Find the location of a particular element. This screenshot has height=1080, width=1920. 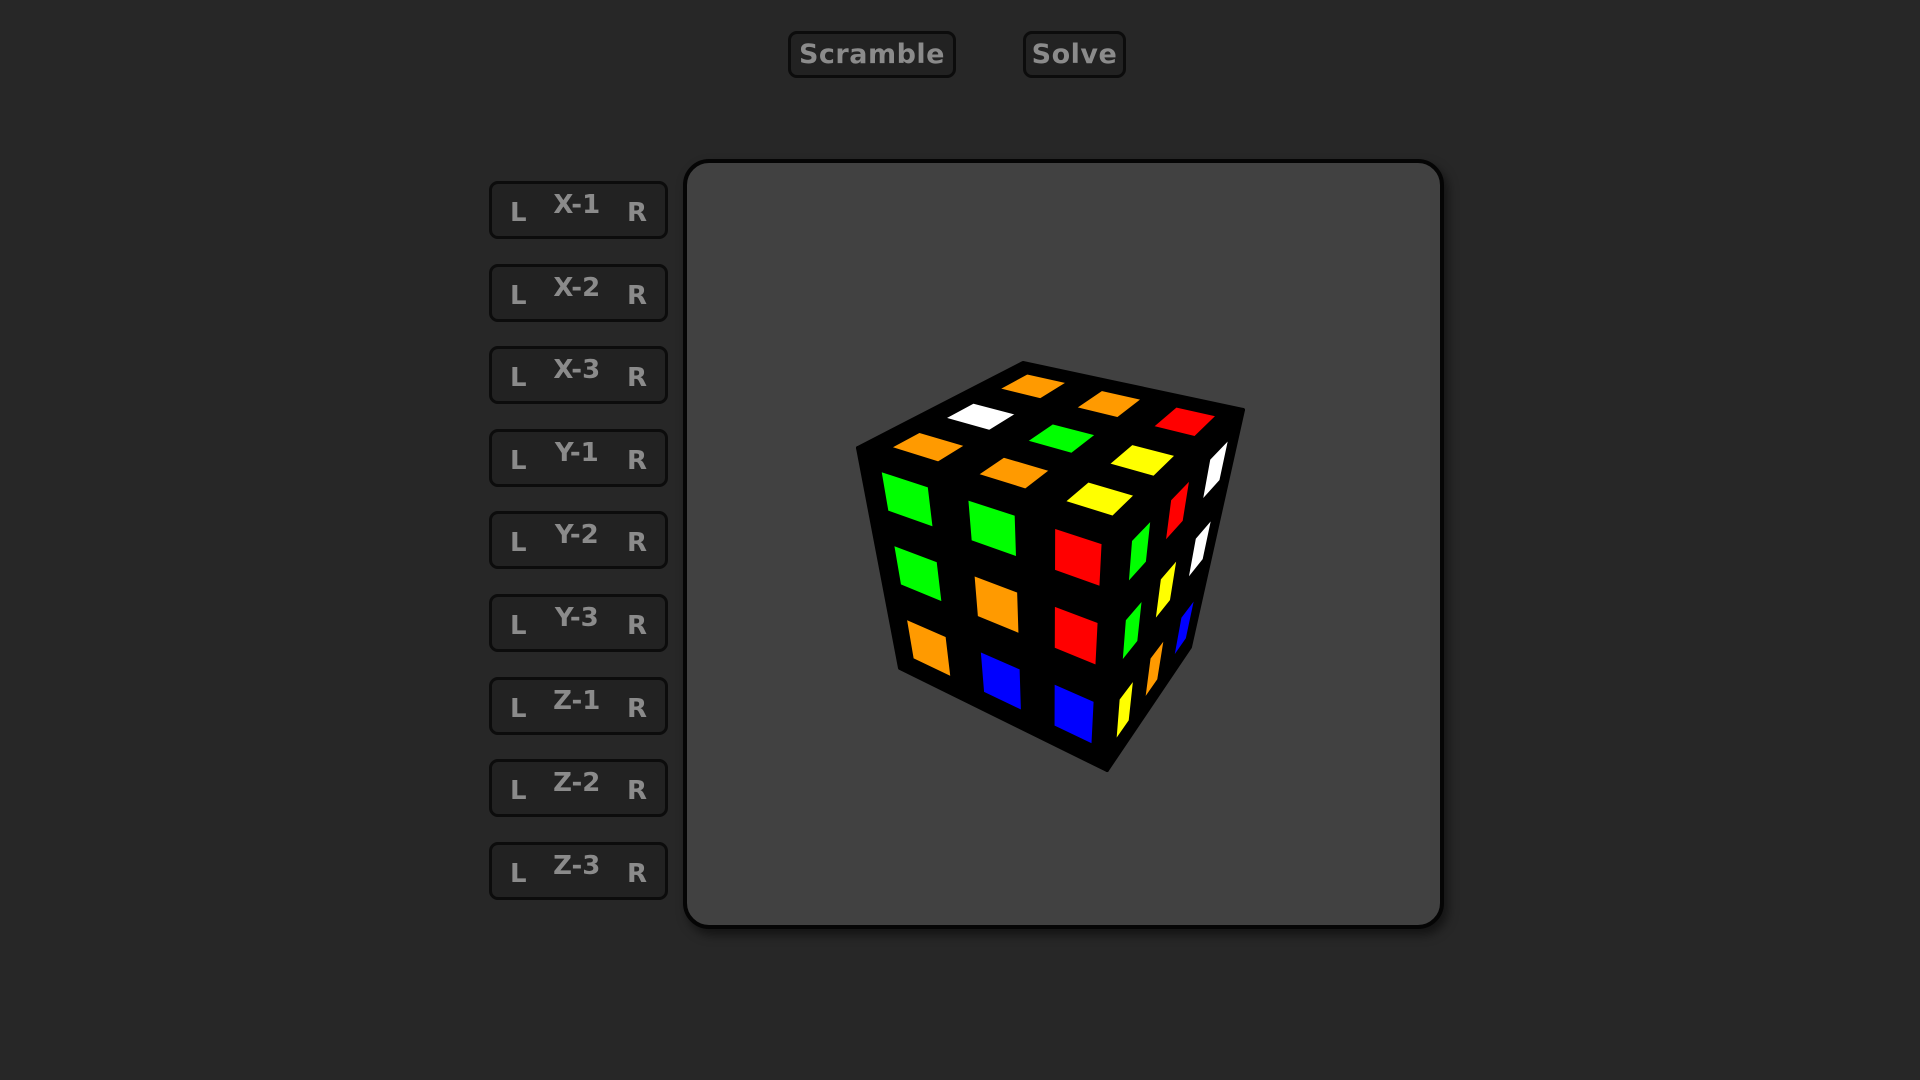

rotate-control-z-3: L Z-3 R is located at coordinates (578, 870).